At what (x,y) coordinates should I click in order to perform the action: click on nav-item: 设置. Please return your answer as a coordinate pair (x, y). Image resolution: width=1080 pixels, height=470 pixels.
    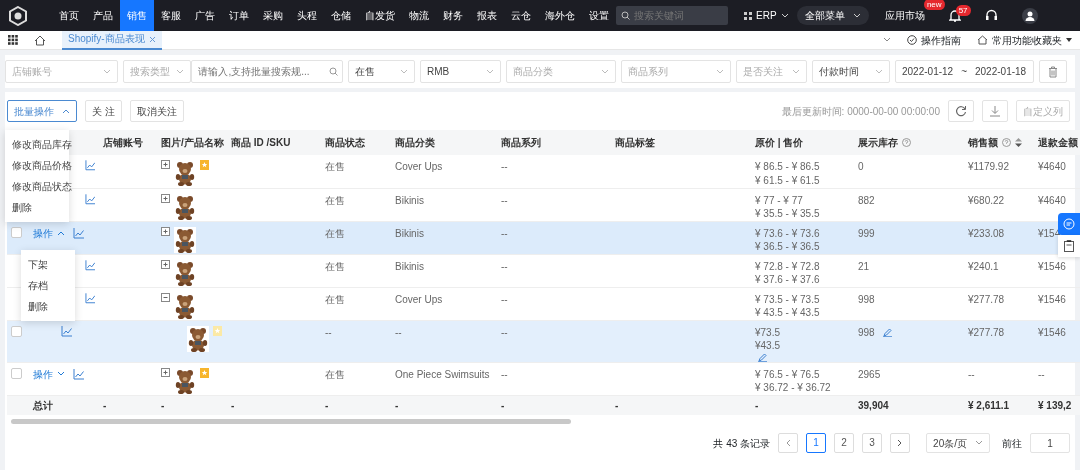
    Looking at the image, I should click on (599, 15).